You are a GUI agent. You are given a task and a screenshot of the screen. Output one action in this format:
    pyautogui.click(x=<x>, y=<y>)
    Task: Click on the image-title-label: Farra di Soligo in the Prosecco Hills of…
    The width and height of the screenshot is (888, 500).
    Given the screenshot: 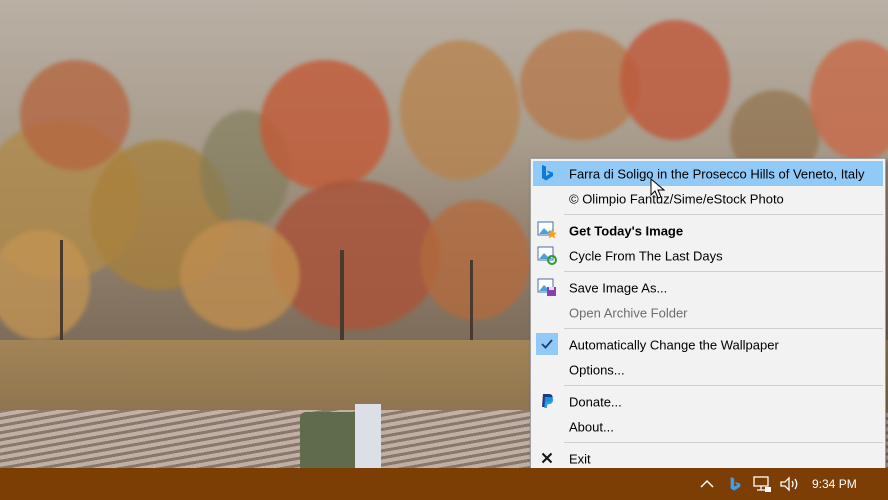 What is the action you would take?
    pyautogui.click(x=717, y=173)
    